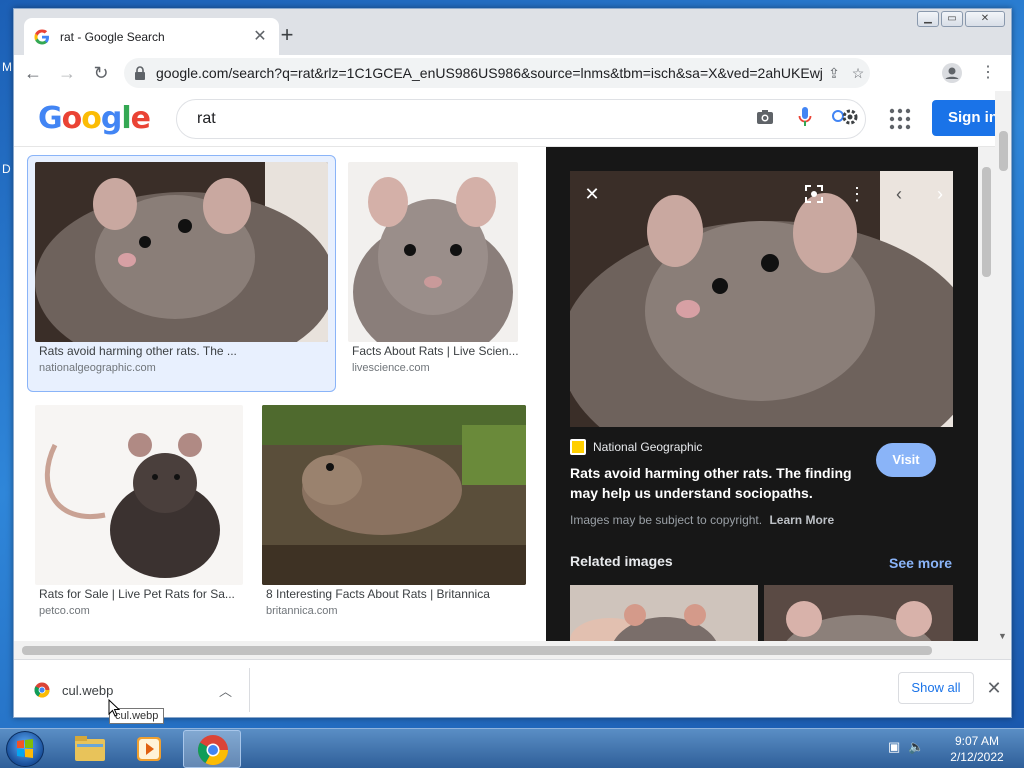 This screenshot has width=1024, height=768. Describe the element at coordinates (977, 749) in the screenshot. I see `taskbar-clock: 9:07 AM 2/12/2022` at that location.